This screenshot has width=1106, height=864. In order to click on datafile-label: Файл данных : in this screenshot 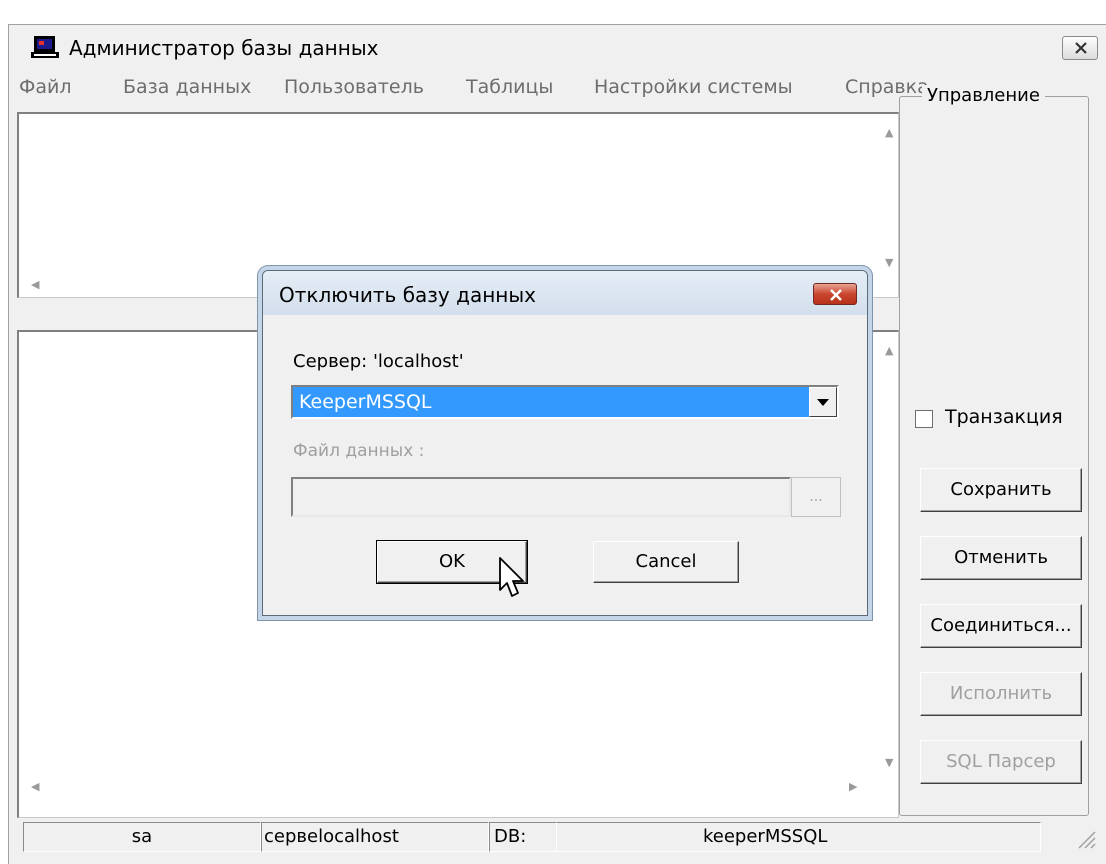, I will do `click(359, 451)`.